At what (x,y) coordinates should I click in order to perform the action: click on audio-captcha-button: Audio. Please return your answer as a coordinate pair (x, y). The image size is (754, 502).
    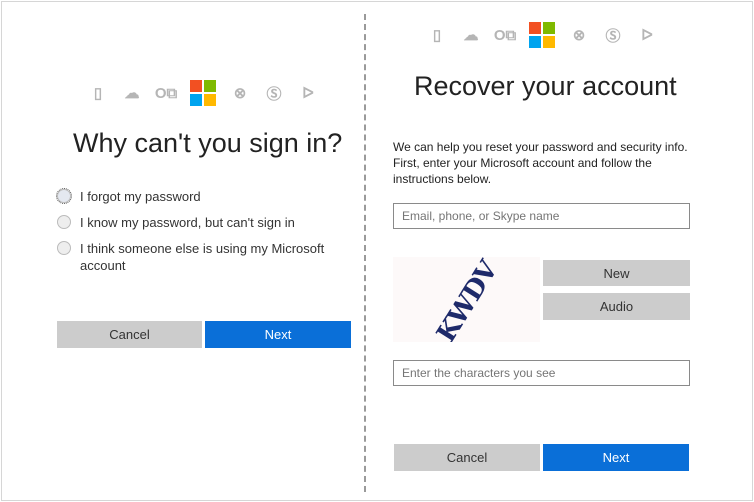
    Looking at the image, I should click on (616, 306).